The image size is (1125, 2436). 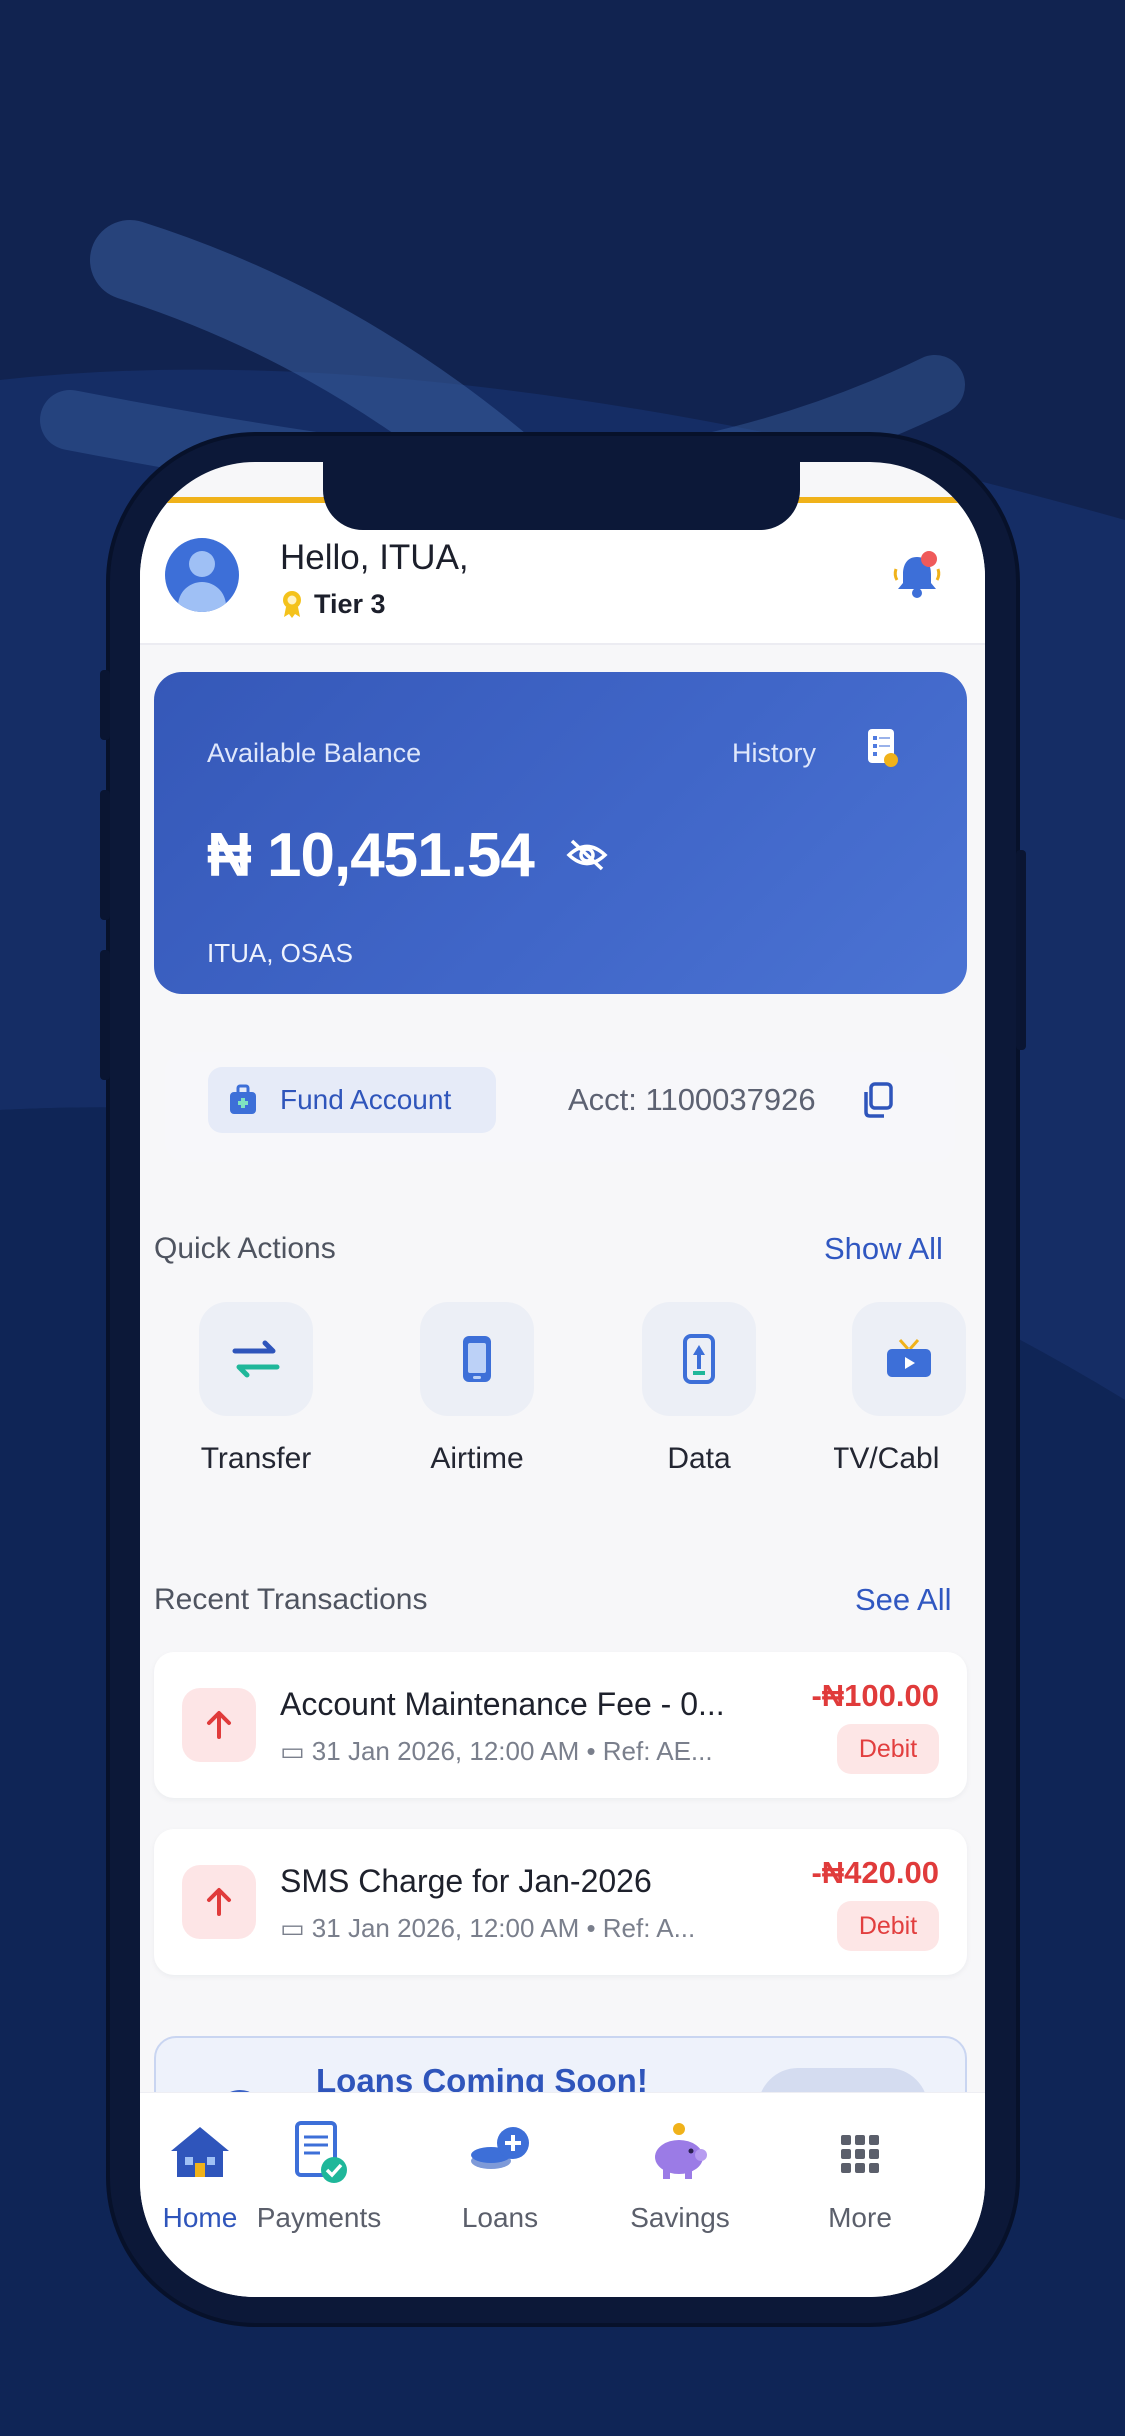 I want to click on account-number: Acct: 1100037926, so click(x=692, y=1099).